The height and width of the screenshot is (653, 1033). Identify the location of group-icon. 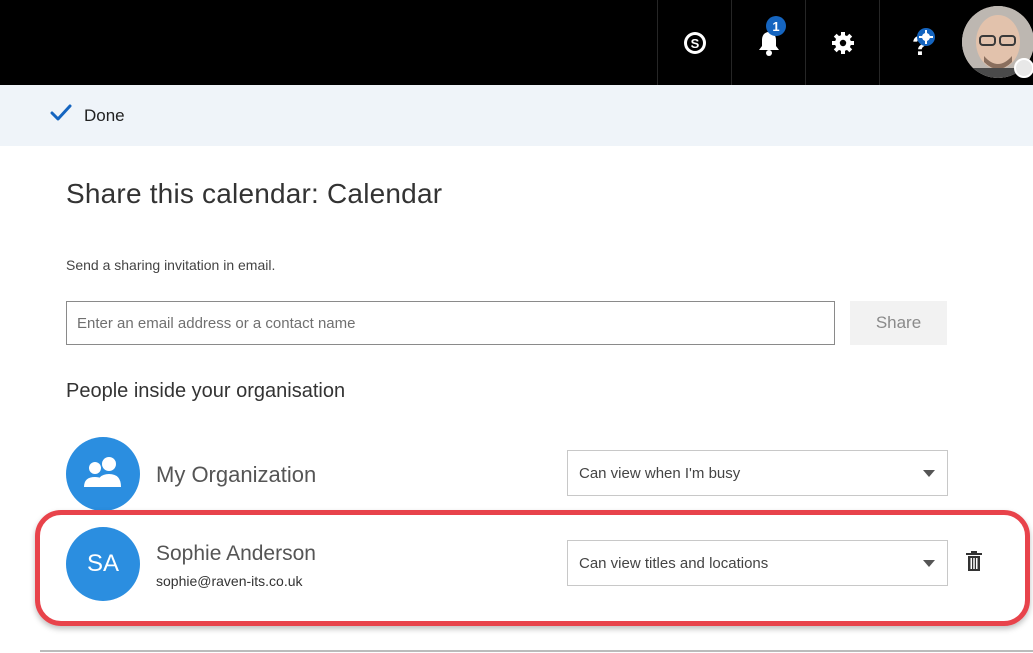
(103, 474).